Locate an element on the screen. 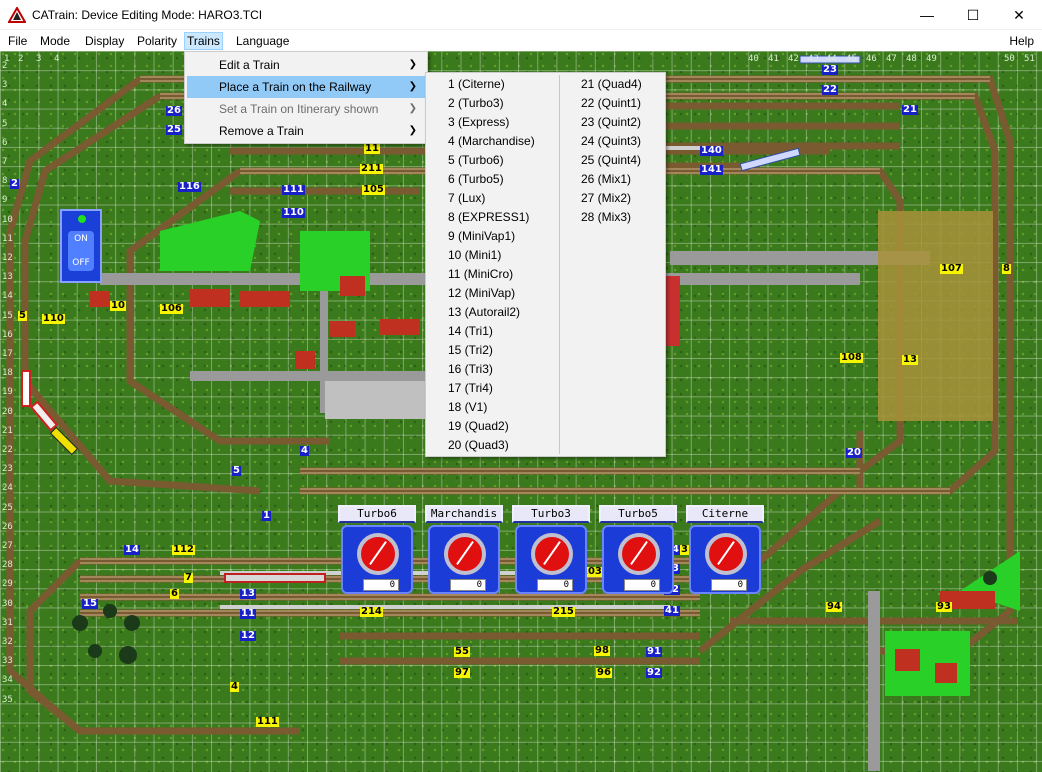 This screenshot has width=1042, height=772. track-label-yellow: 93 is located at coordinates (944, 607).